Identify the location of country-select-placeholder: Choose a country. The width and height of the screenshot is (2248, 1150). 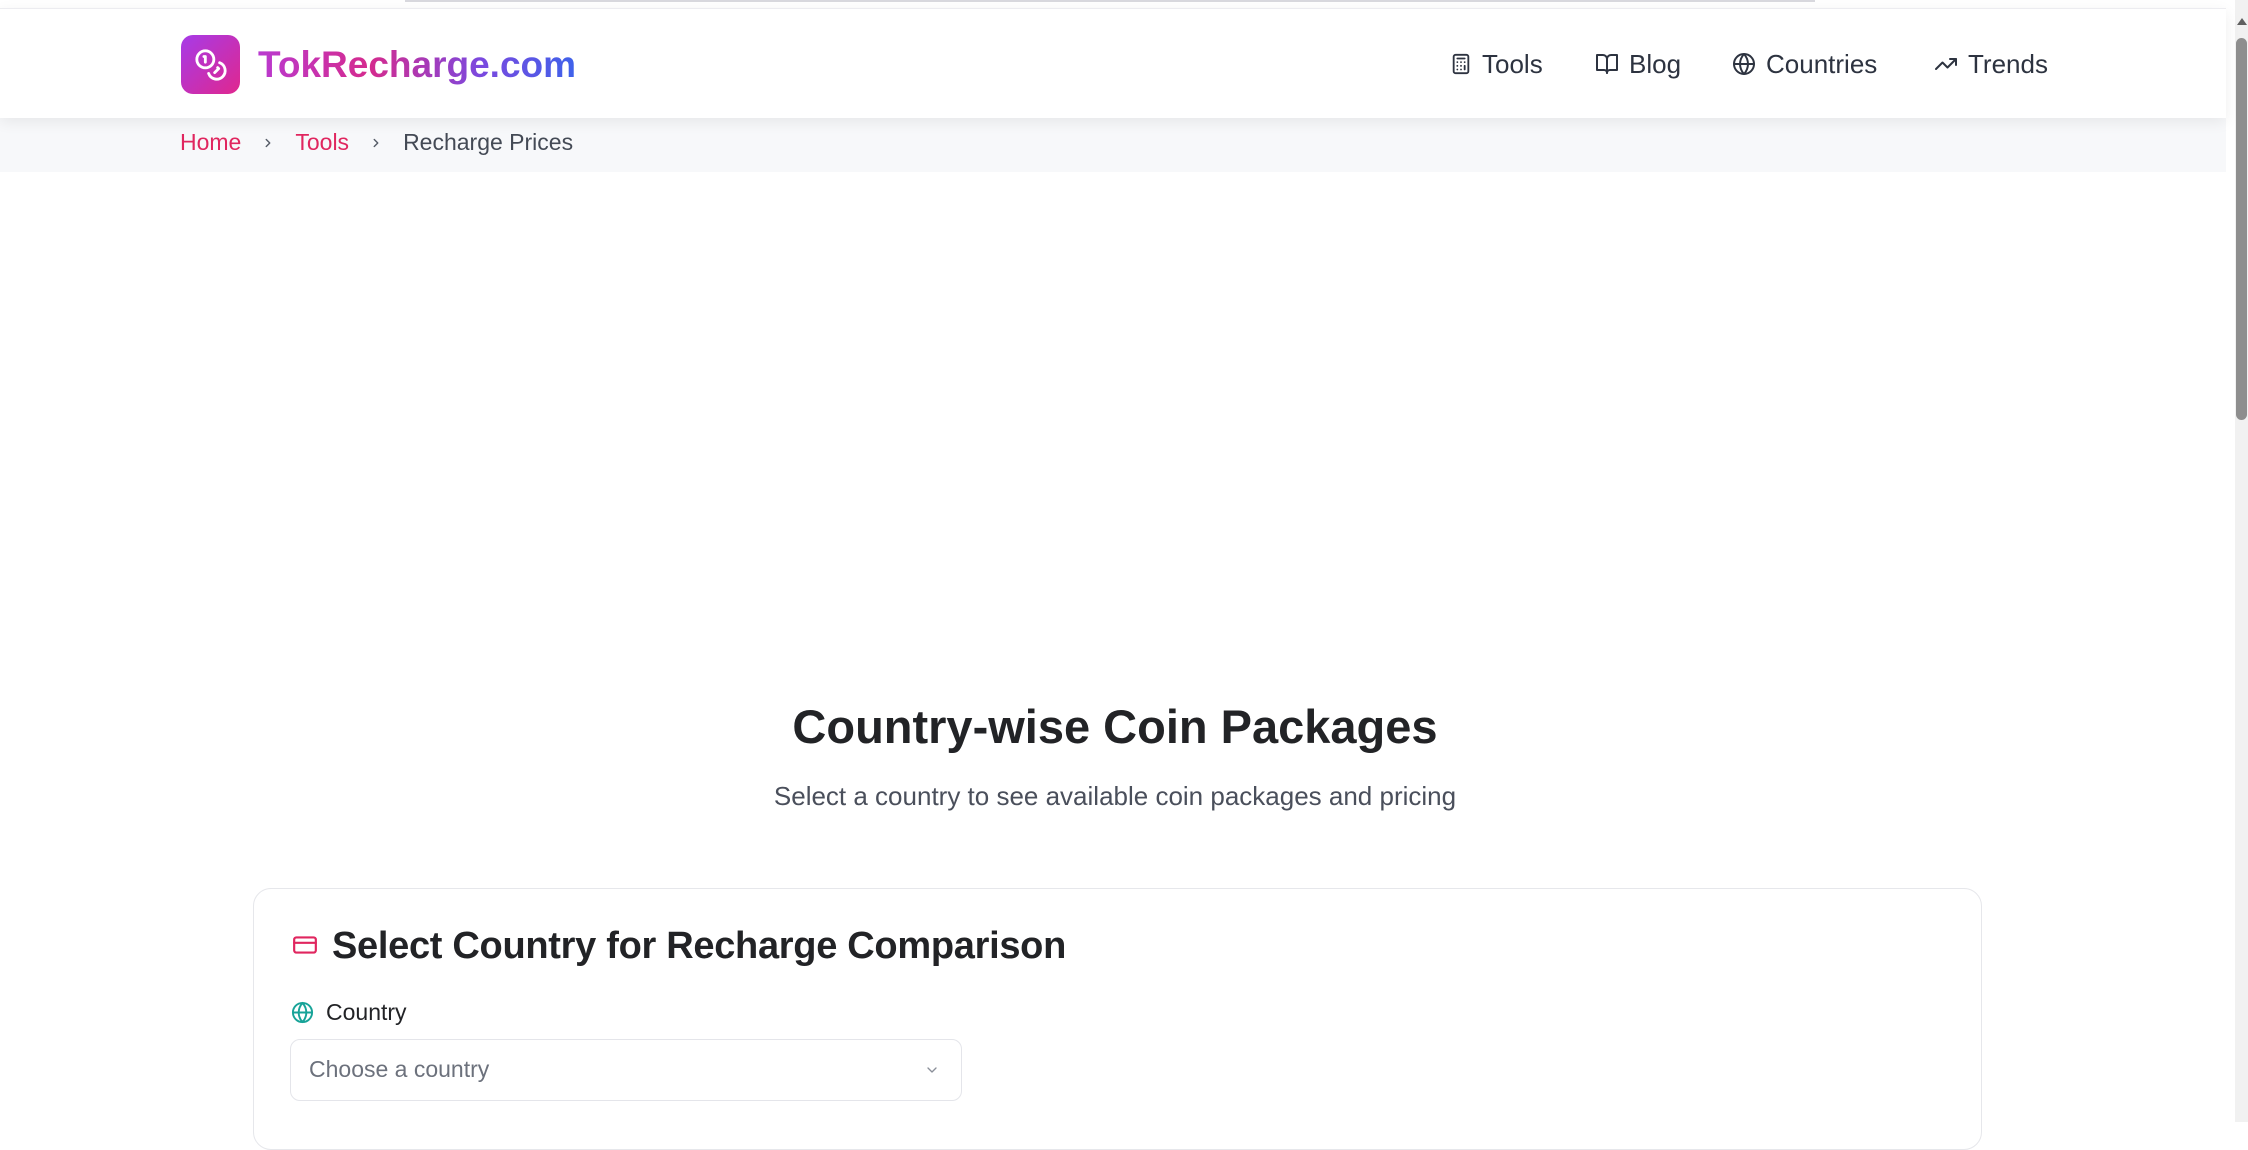
(399, 1069).